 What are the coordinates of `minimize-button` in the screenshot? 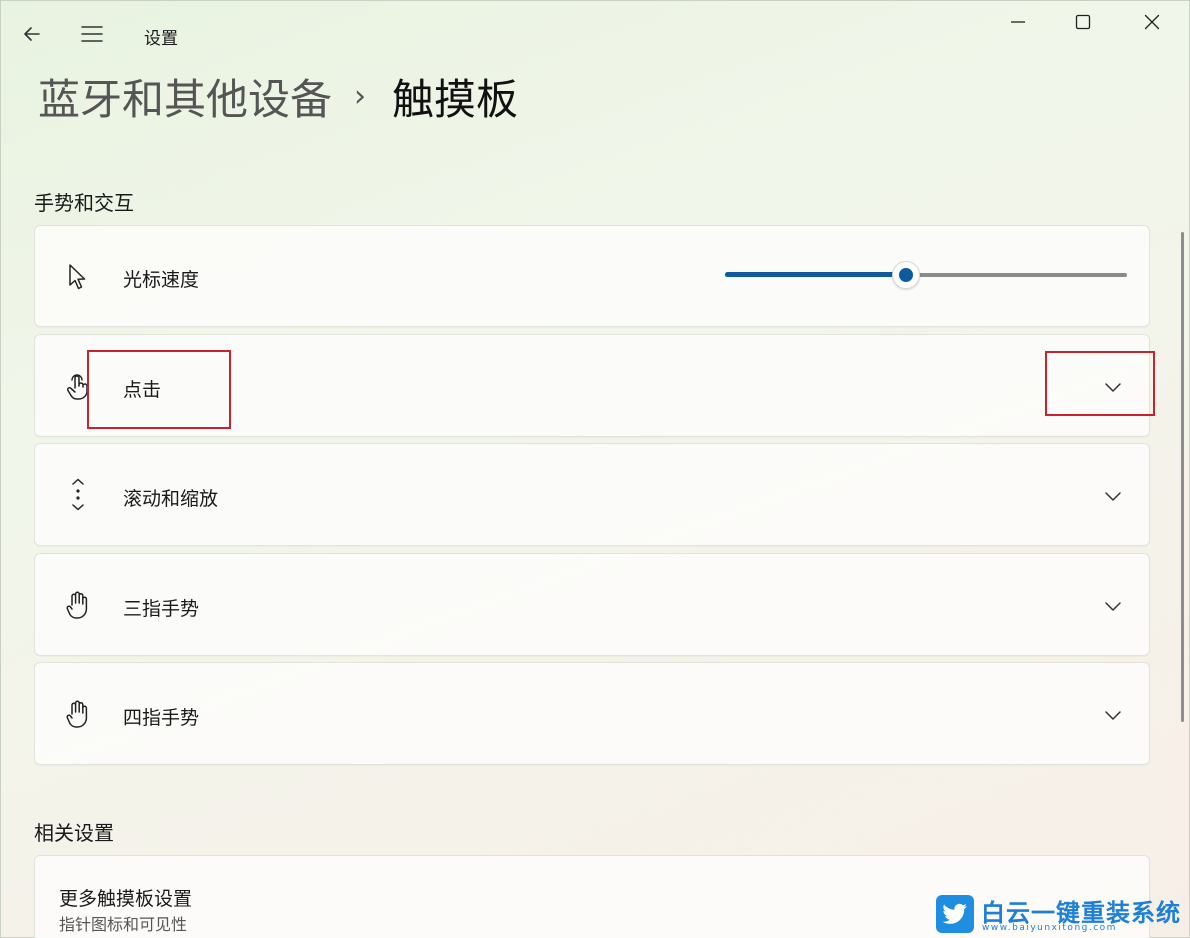 It's located at (1018, 22).